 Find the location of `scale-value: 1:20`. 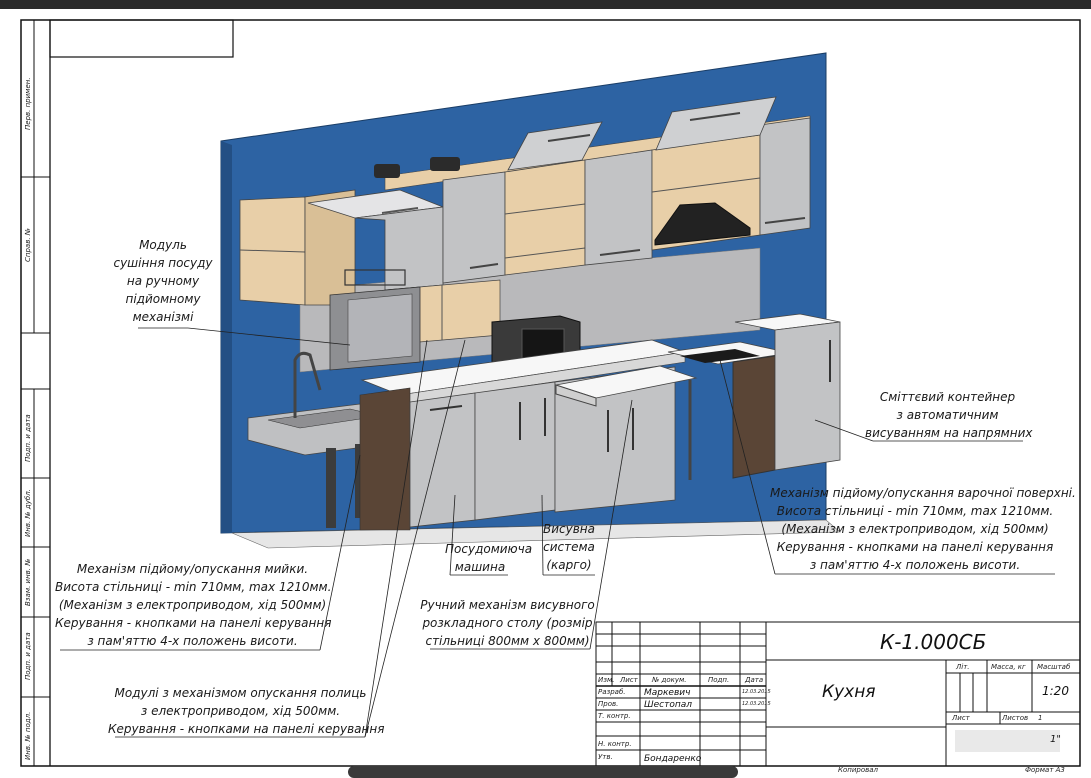

scale-value: 1:20 is located at coordinates (1055, 691).